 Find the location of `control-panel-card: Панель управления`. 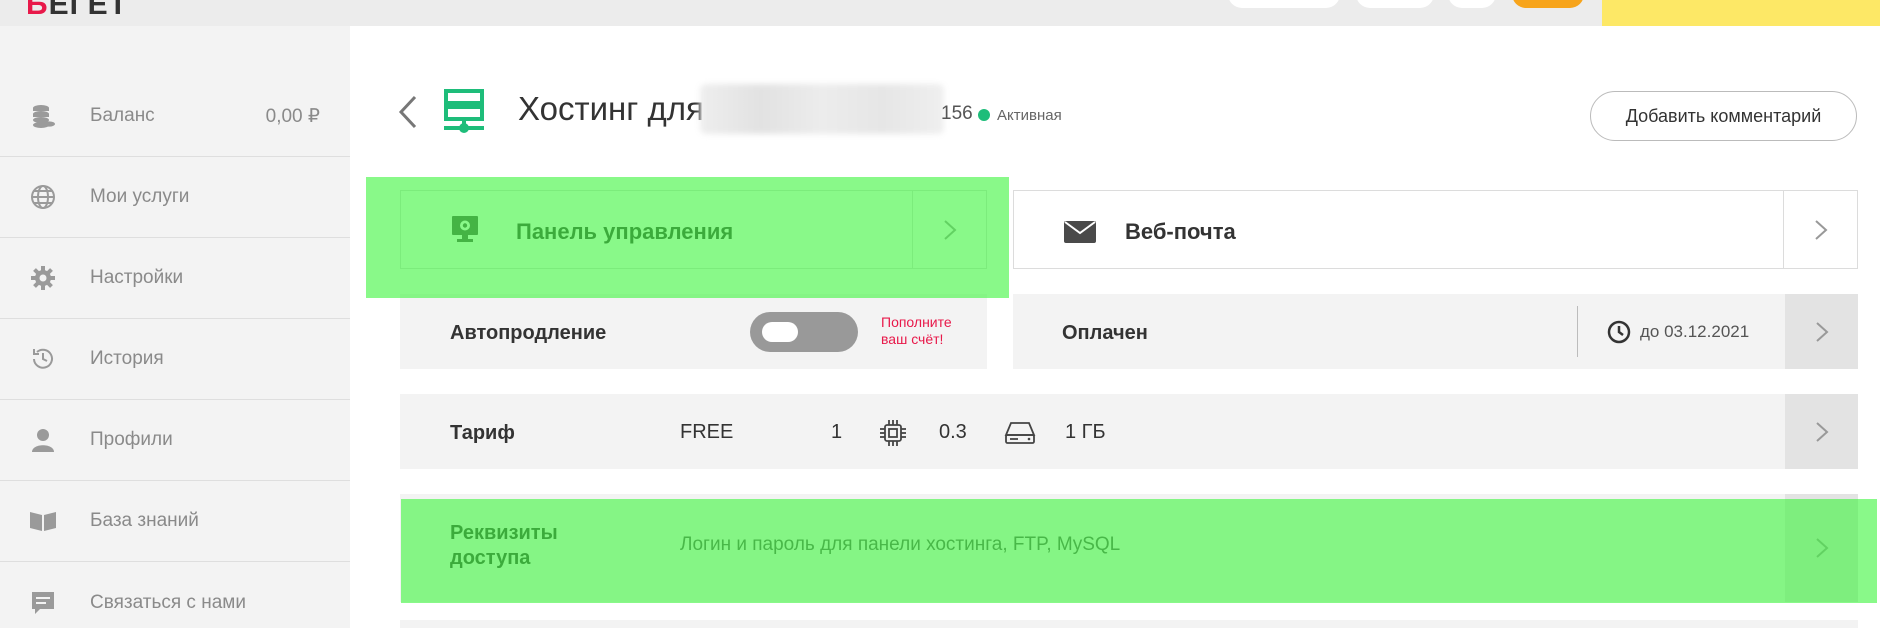

control-panel-card: Панель управления is located at coordinates (693, 229).